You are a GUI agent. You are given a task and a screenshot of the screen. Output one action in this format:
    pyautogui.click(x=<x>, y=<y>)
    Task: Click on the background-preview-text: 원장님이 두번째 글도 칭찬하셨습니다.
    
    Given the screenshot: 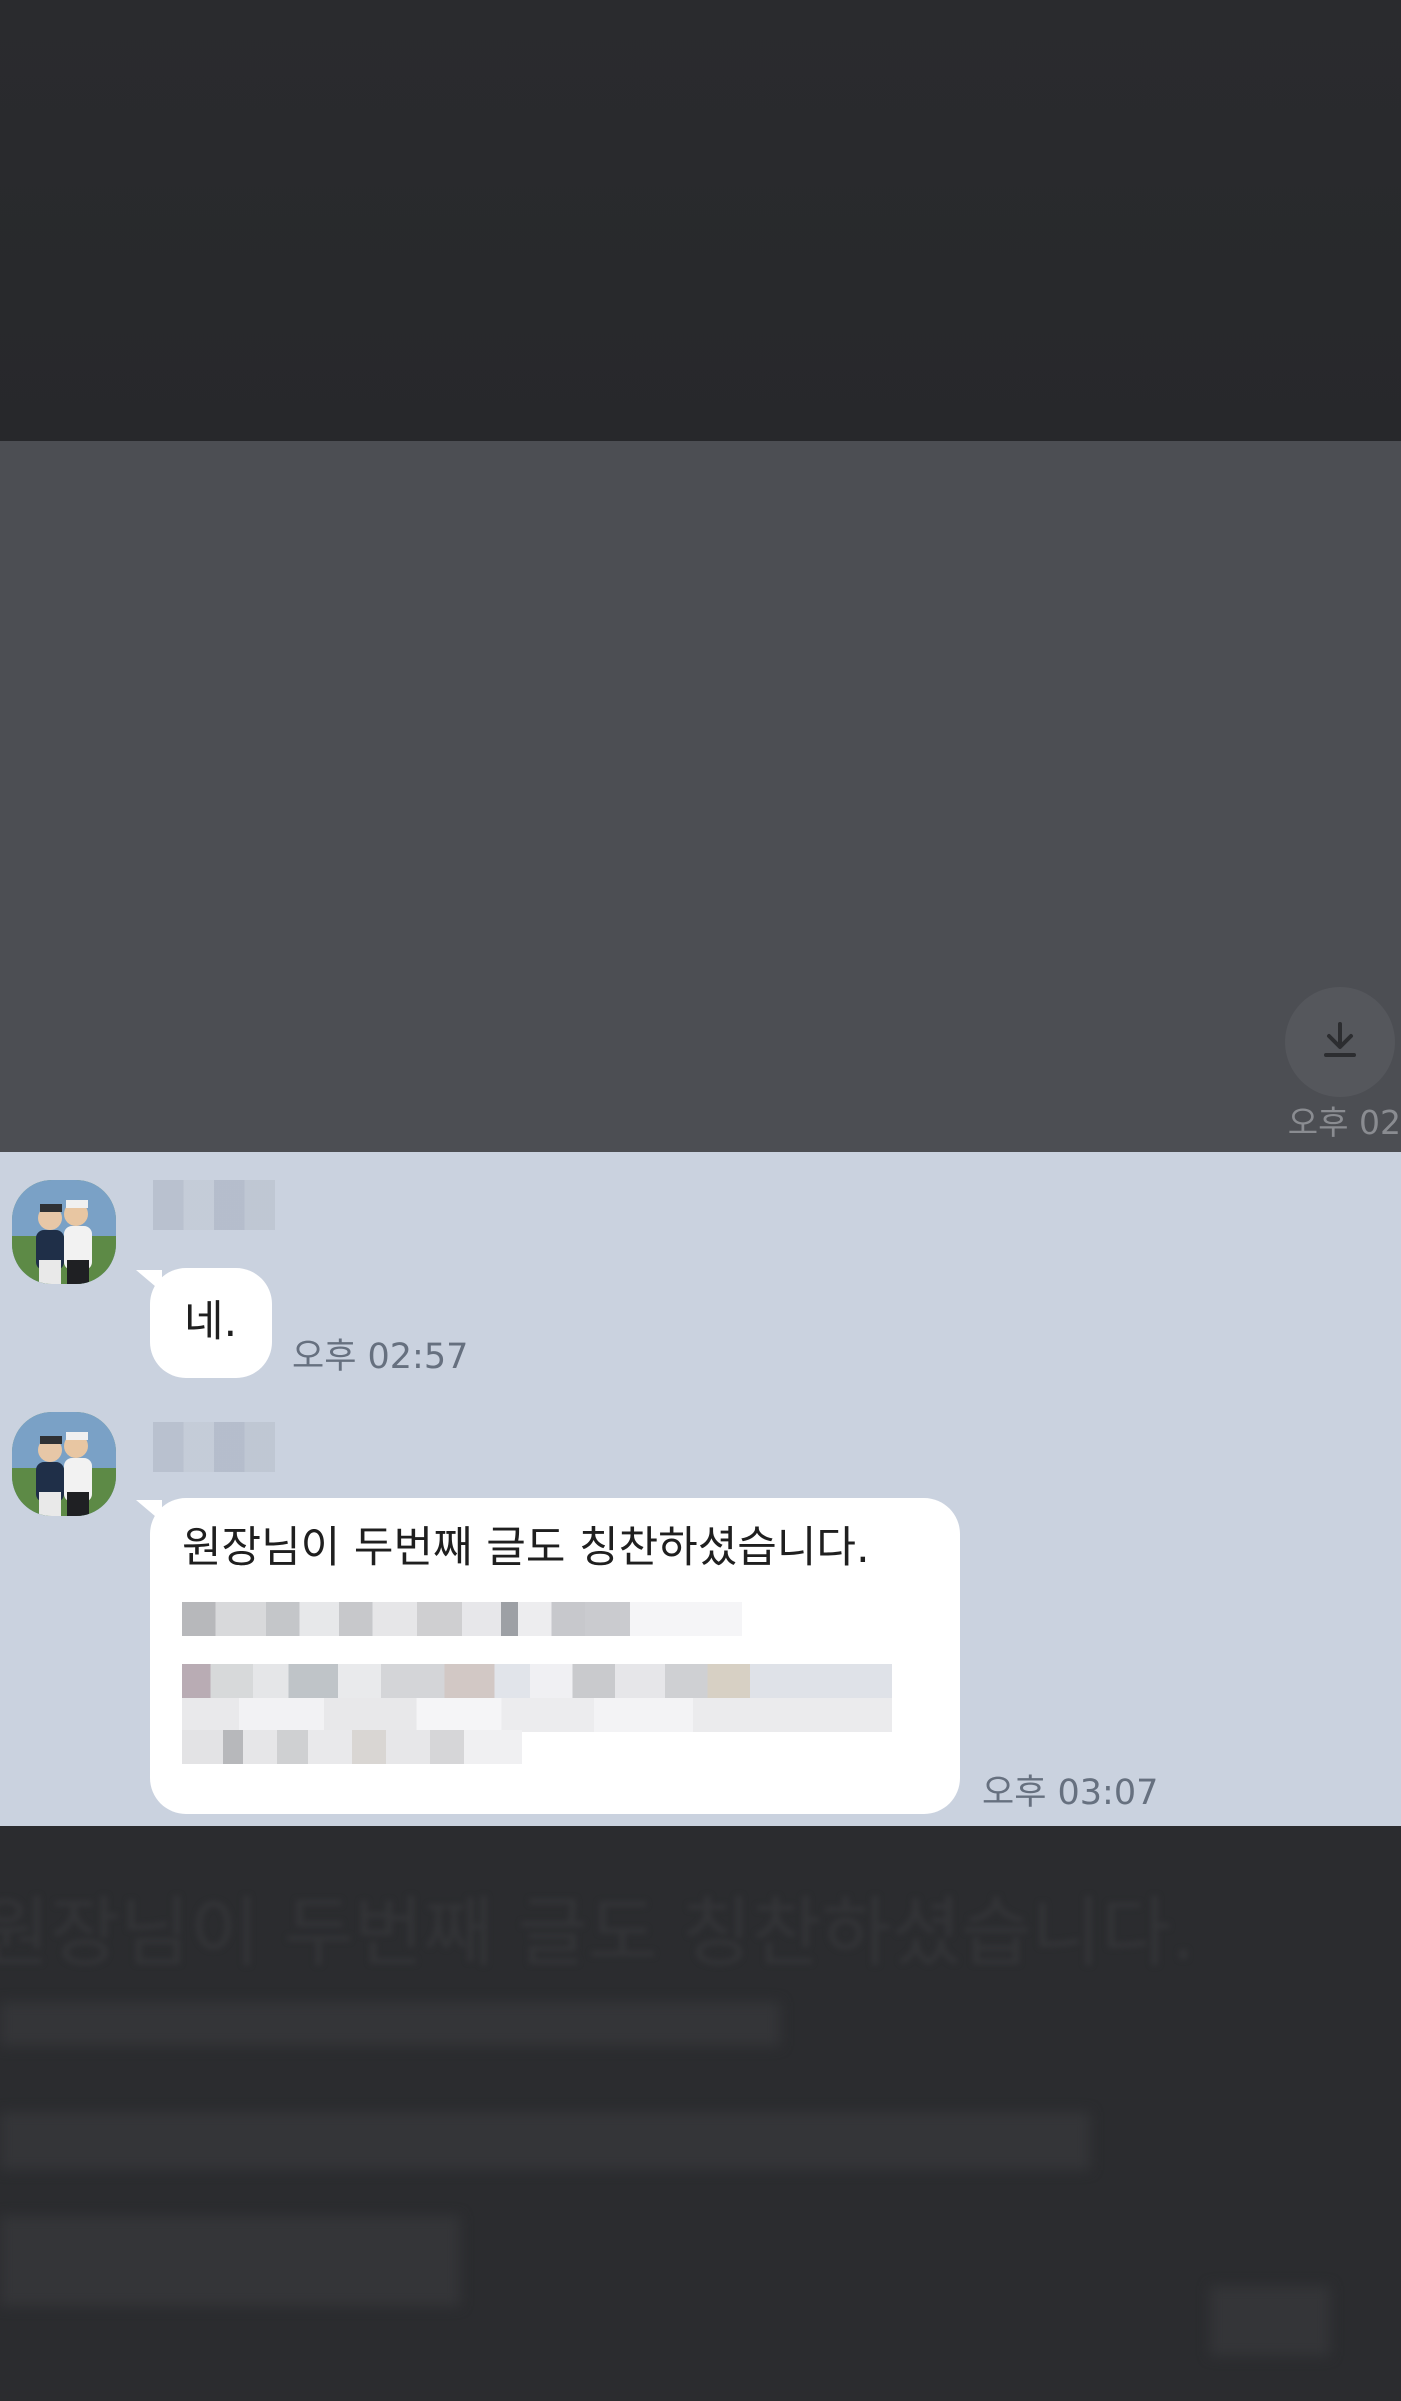 What is the action you would take?
    pyautogui.click(x=598, y=1932)
    